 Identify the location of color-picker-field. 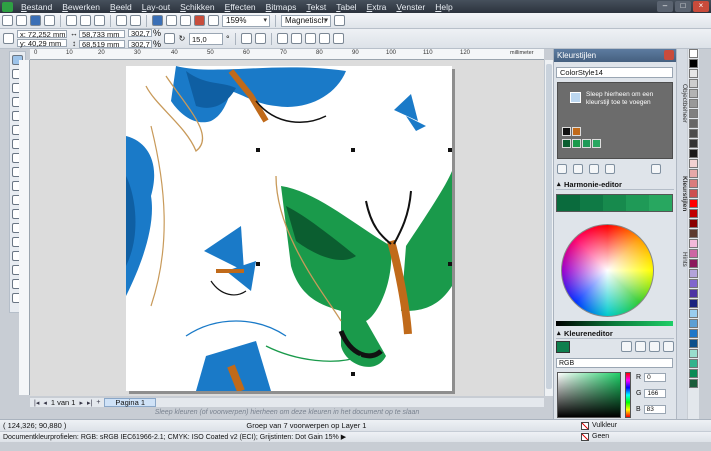
(589, 395).